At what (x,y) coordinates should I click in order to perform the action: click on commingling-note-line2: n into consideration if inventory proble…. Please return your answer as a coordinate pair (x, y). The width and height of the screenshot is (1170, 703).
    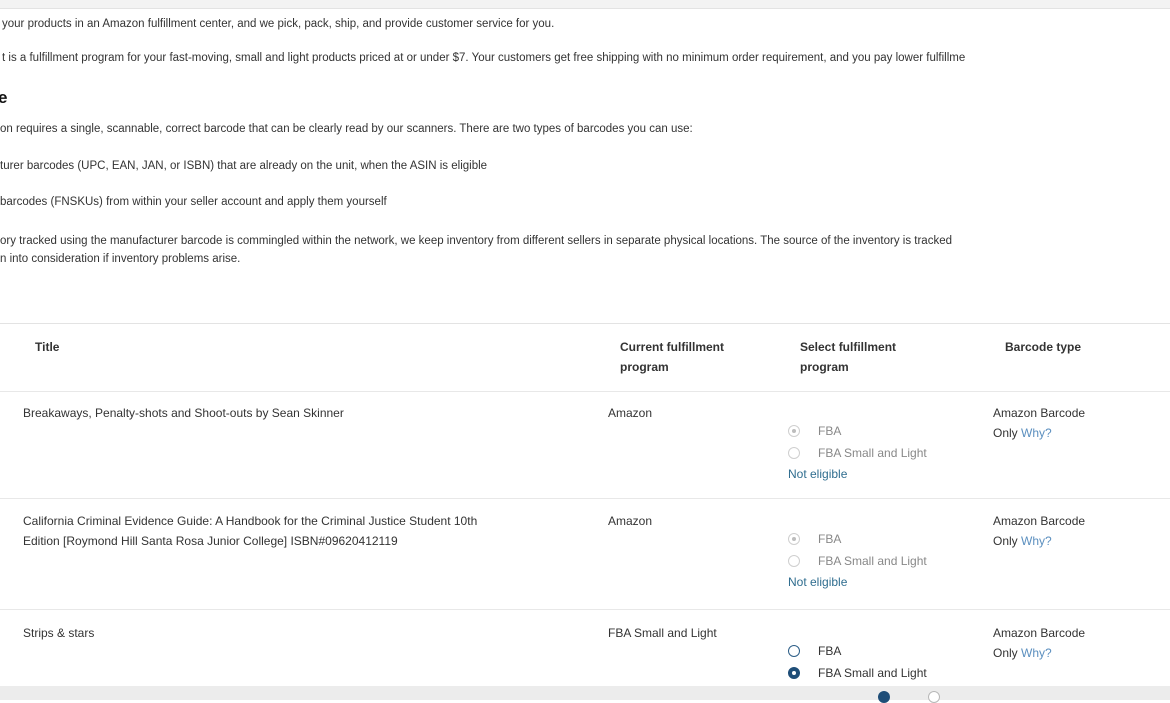
    Looking at the image, I should click on (120, 259).